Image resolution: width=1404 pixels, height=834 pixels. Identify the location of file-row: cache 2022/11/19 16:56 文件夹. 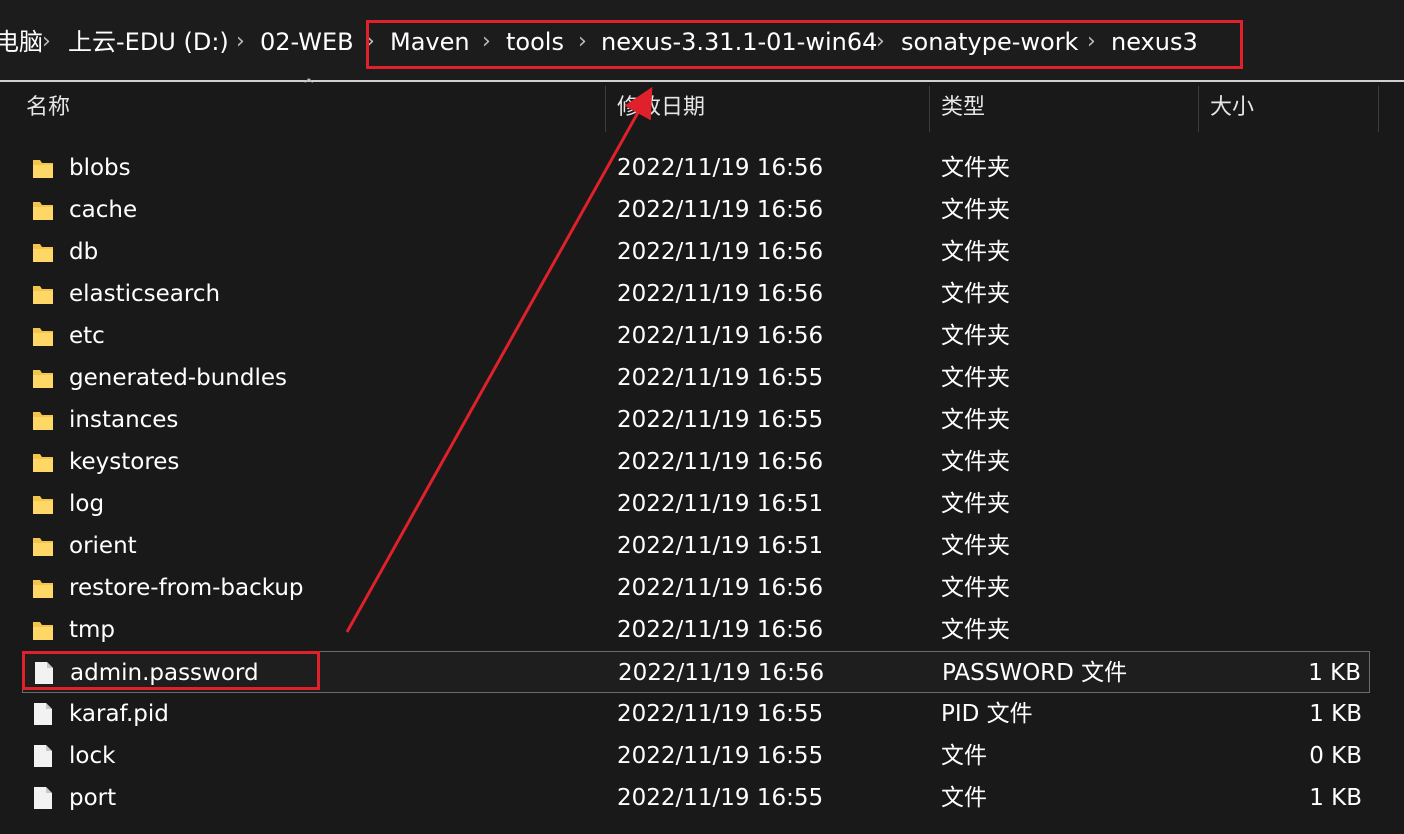
(696, 210).